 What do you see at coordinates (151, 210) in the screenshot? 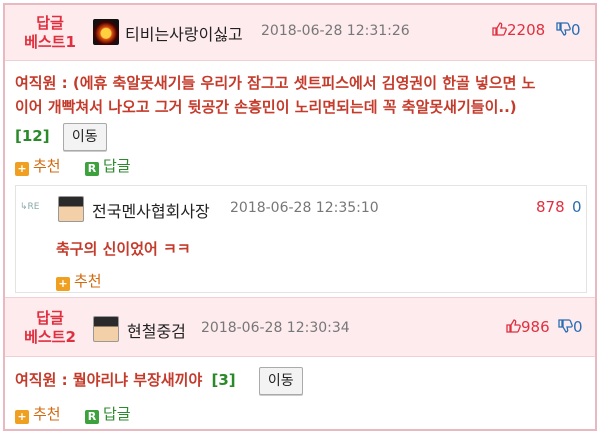
I see `author-nickname: 전국멘사협회사장` at bounding box center [151, 210].